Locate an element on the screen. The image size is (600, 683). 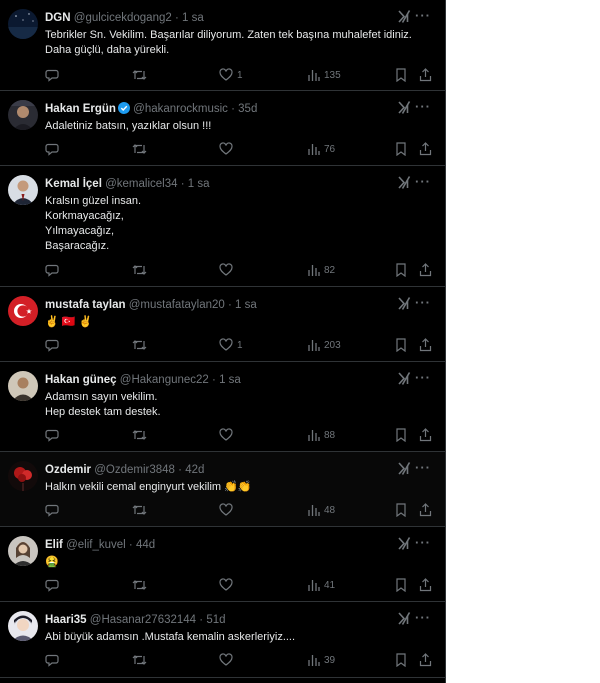
views-button: 76 is located at coordinates (321, 149).